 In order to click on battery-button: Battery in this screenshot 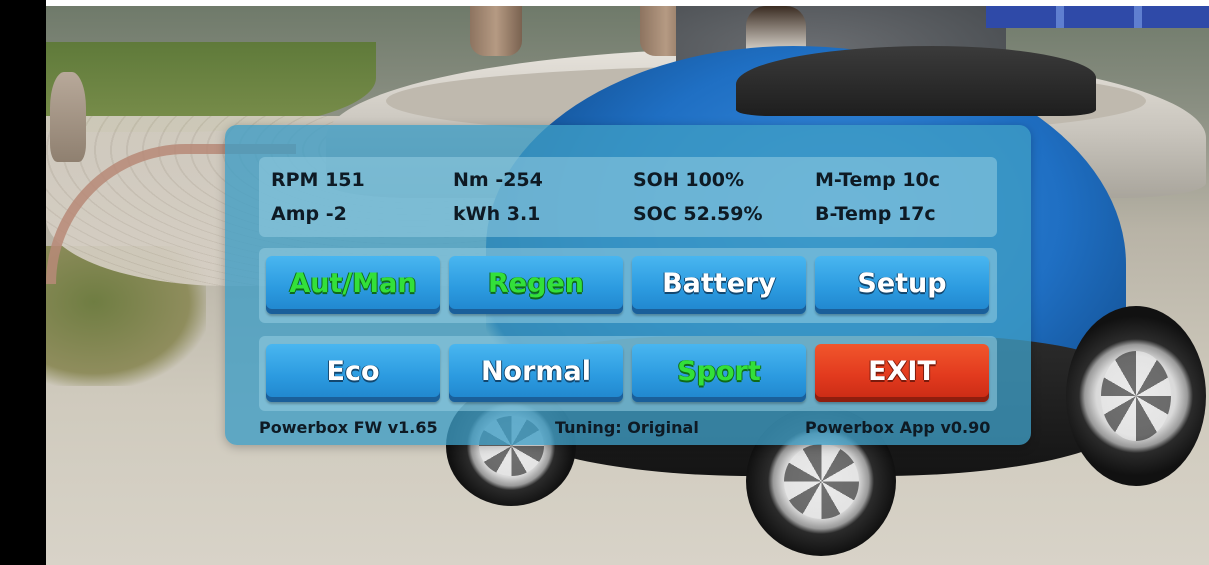, I will do `click(719, 285)`.